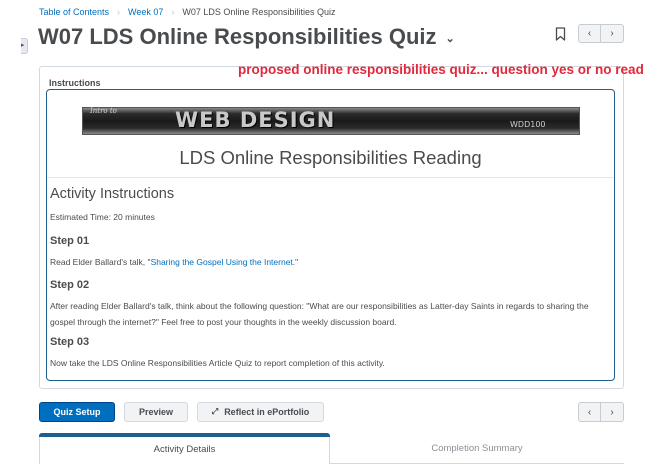  Describe the element at coordinates (528, 124) in the screenshot. I see `banner-course-code: WDD100` at that location.